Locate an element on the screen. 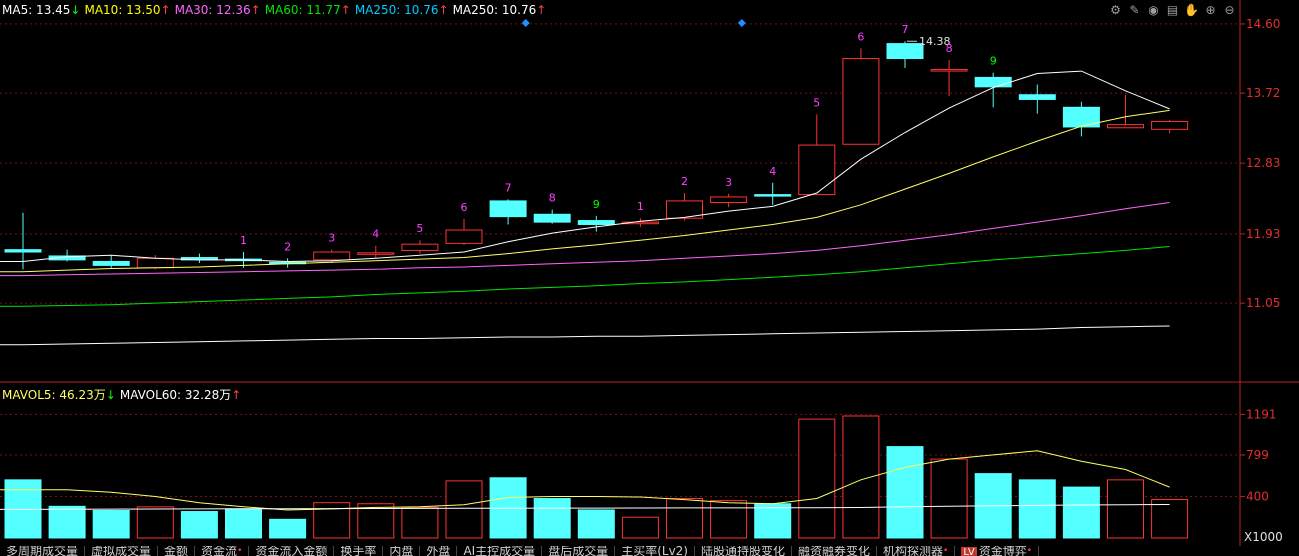  price-tick-label: 13.72 is located at coordinates (1263, 93).